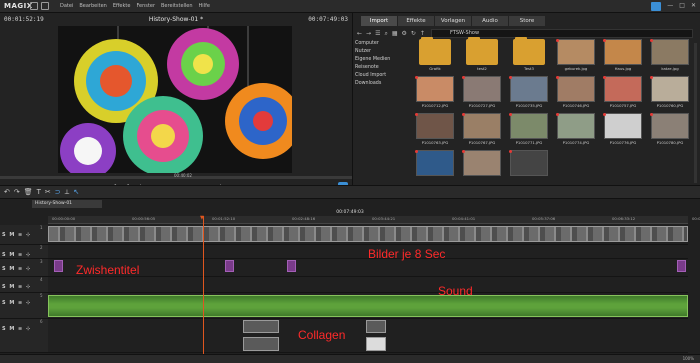  What do you see at coordinates (623, 93) in the screenshot?
I see `media-thumbnail: P1010757.JPG` at bounding box center [623, 93].